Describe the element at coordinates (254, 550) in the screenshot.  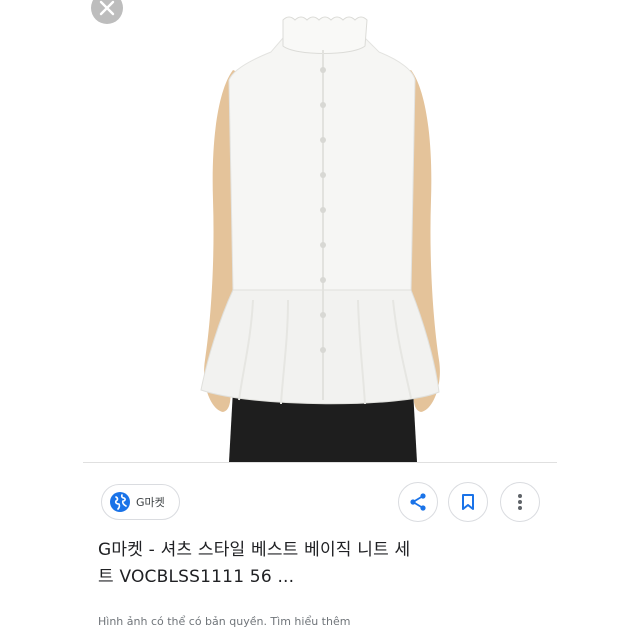
I see `result-title-line1: G마켓 - 셔츠 스타일 베스트 베이직 니트 세` at that location.